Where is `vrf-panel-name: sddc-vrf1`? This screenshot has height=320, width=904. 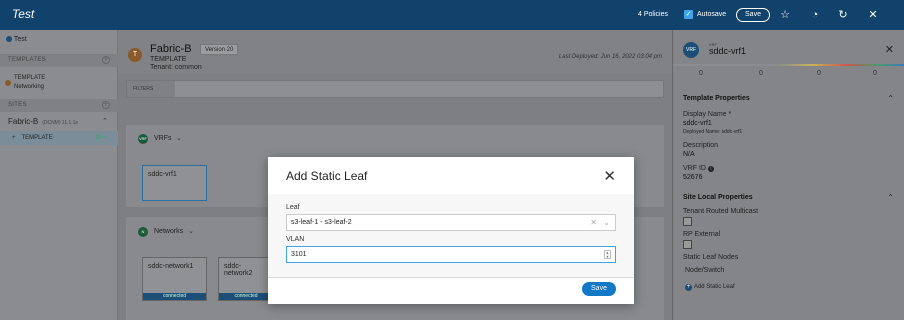 vrf-panel-name: sddc-vrf1 is located at coordinates (728, 51).